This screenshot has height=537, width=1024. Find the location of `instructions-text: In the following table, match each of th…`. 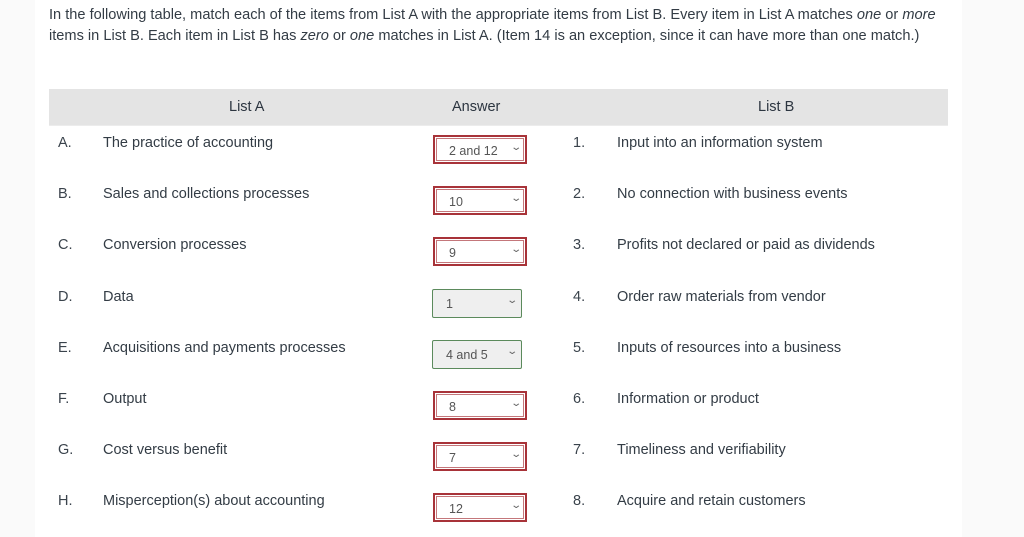

instructions-text: In the following table, match each of th… is located at coordinates (453, 15).